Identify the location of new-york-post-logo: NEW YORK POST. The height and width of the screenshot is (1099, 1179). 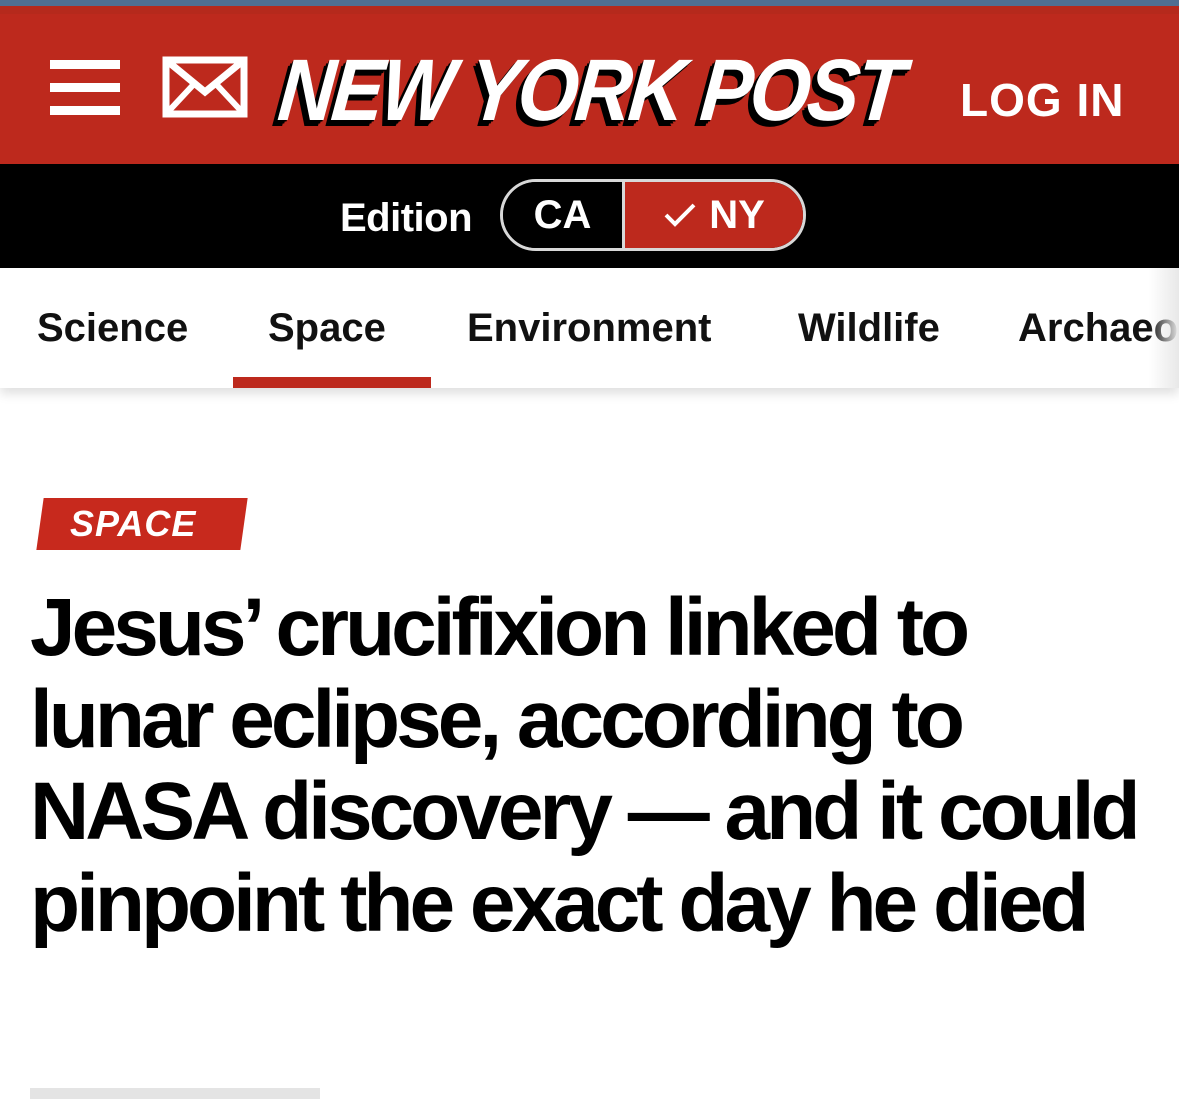
(590, 90).